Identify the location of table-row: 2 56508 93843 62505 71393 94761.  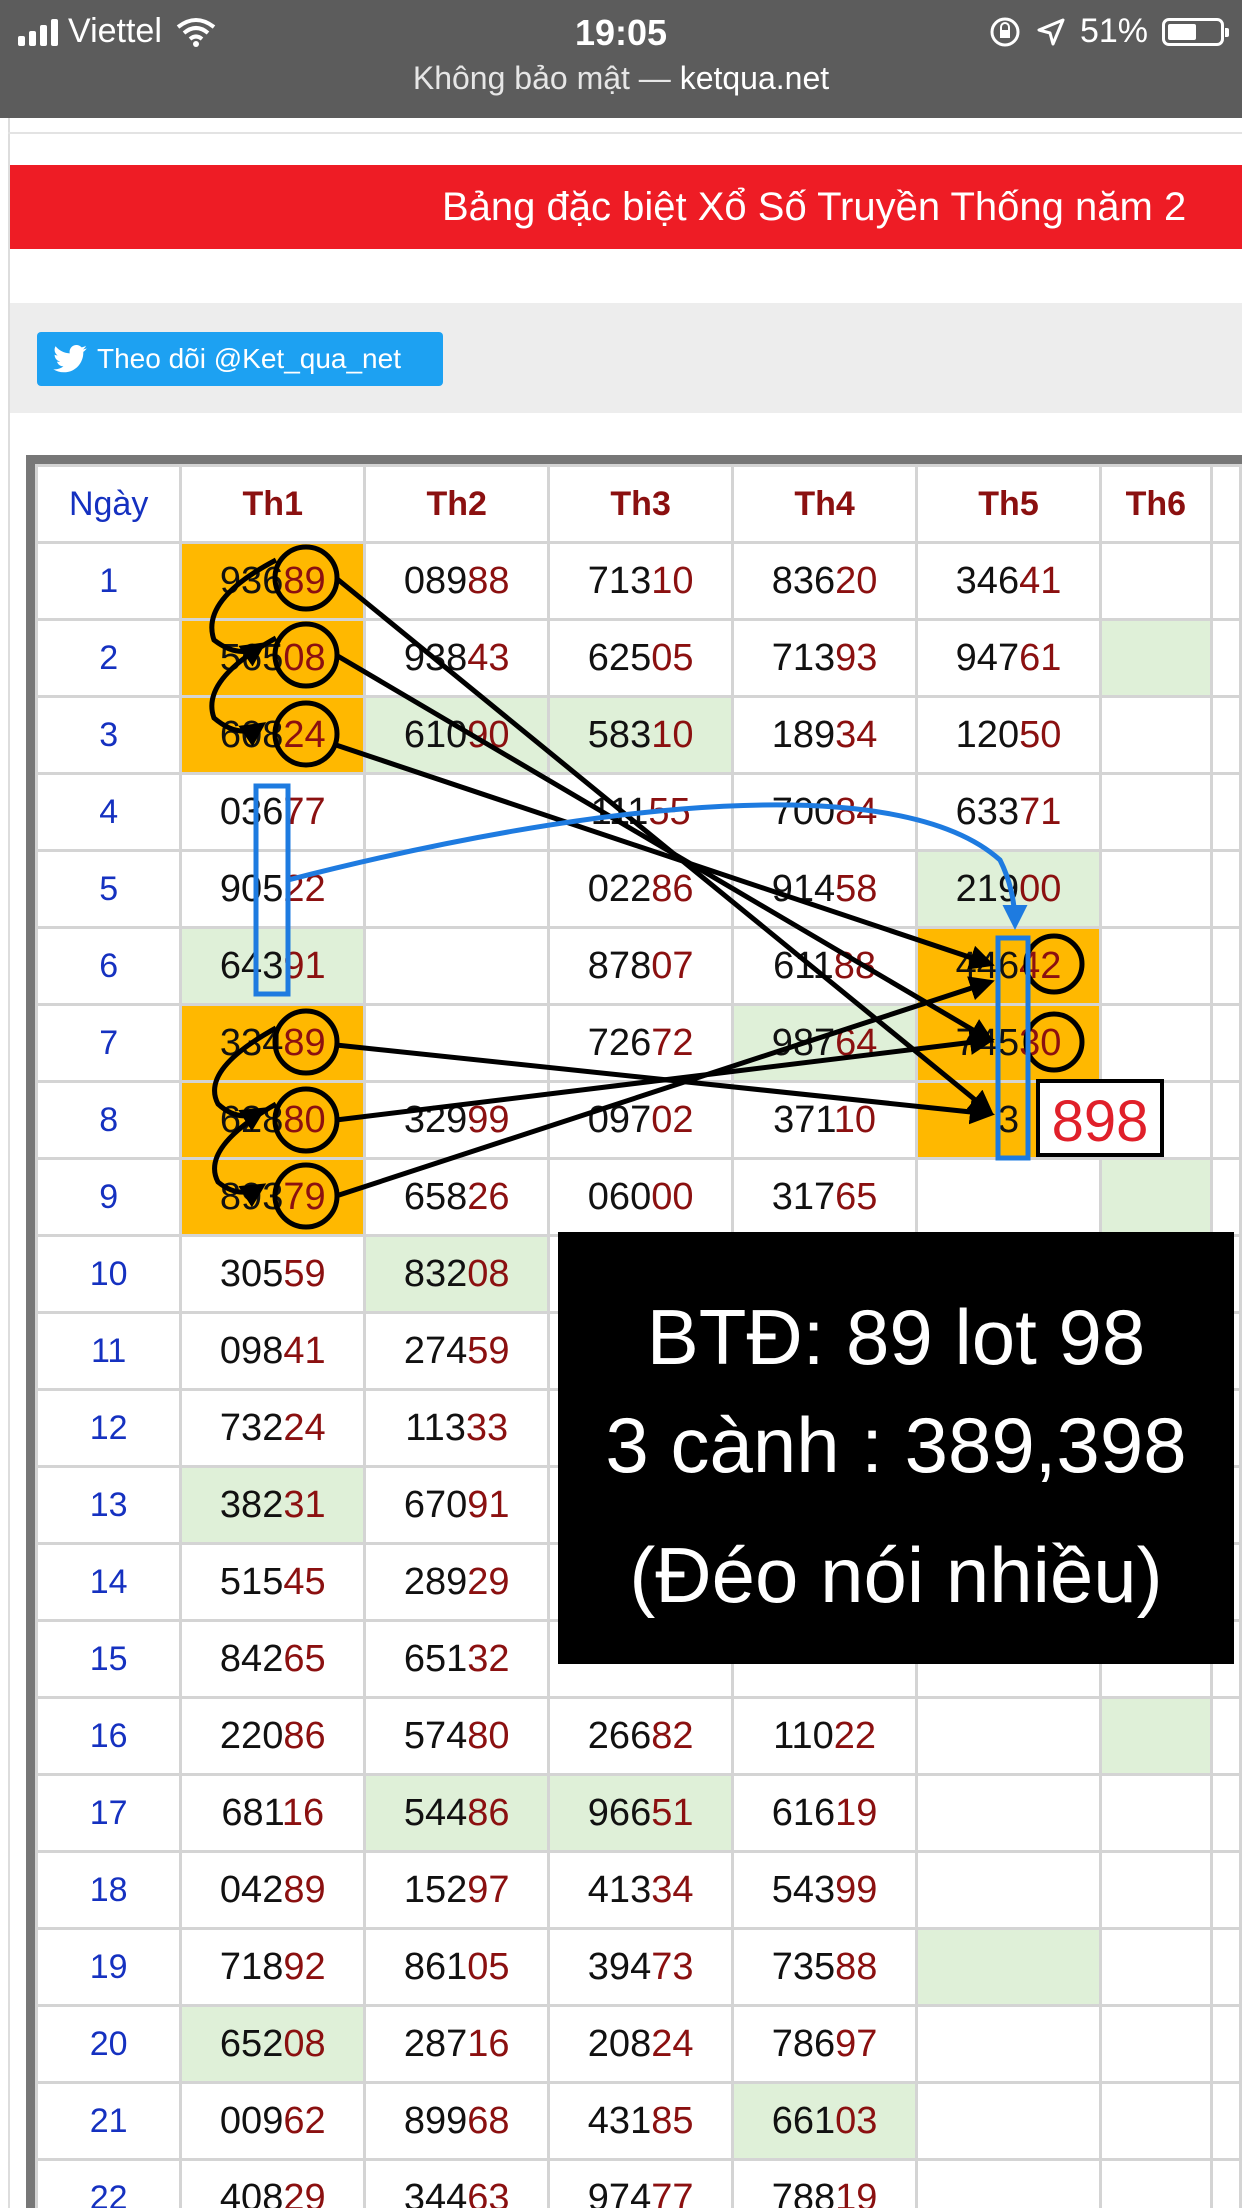
(638, 658).